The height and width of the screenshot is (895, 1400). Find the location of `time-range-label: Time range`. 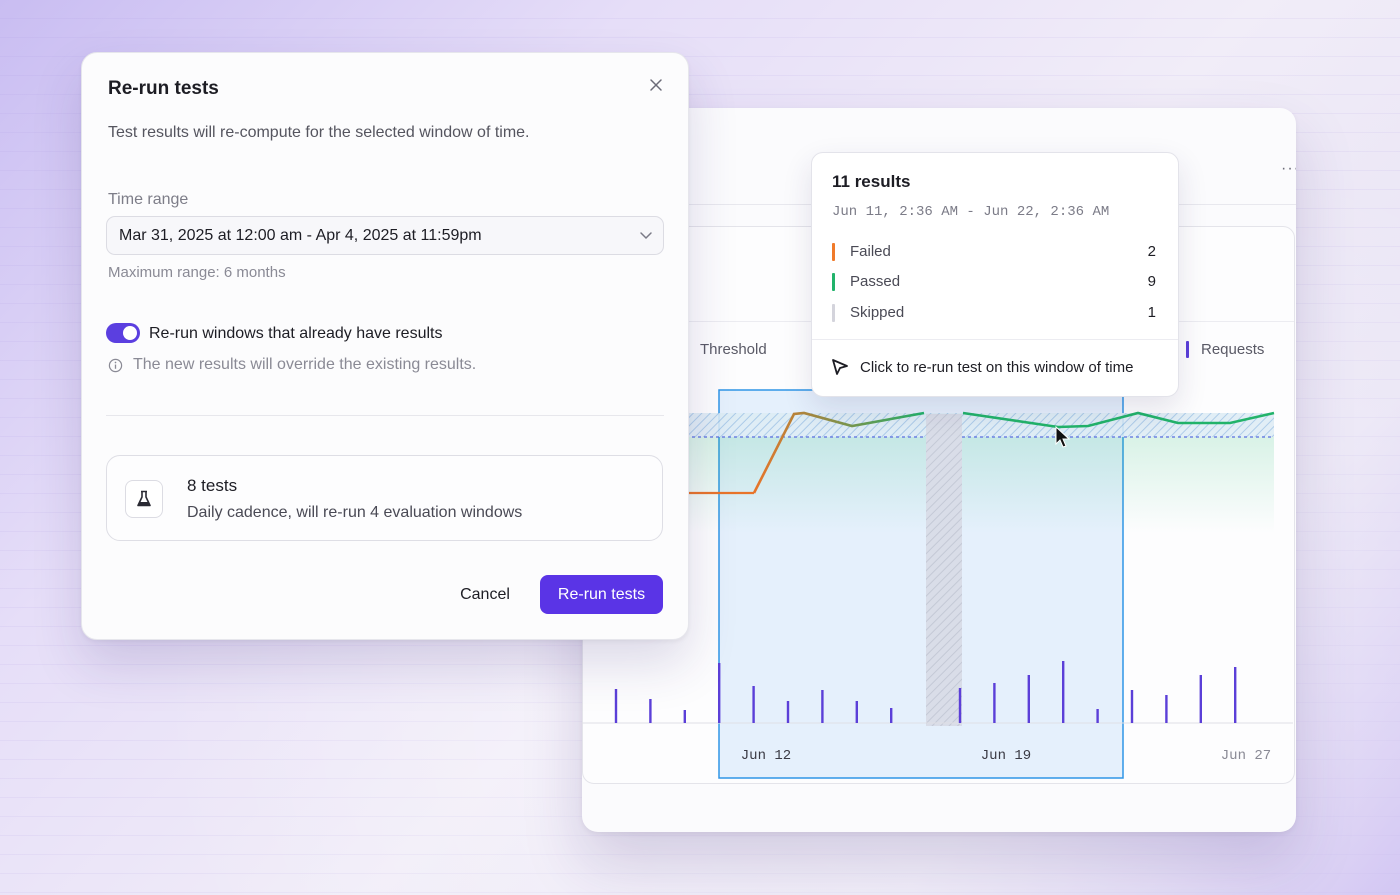

time-range-label: Time range is located at coordinates (148, 199).